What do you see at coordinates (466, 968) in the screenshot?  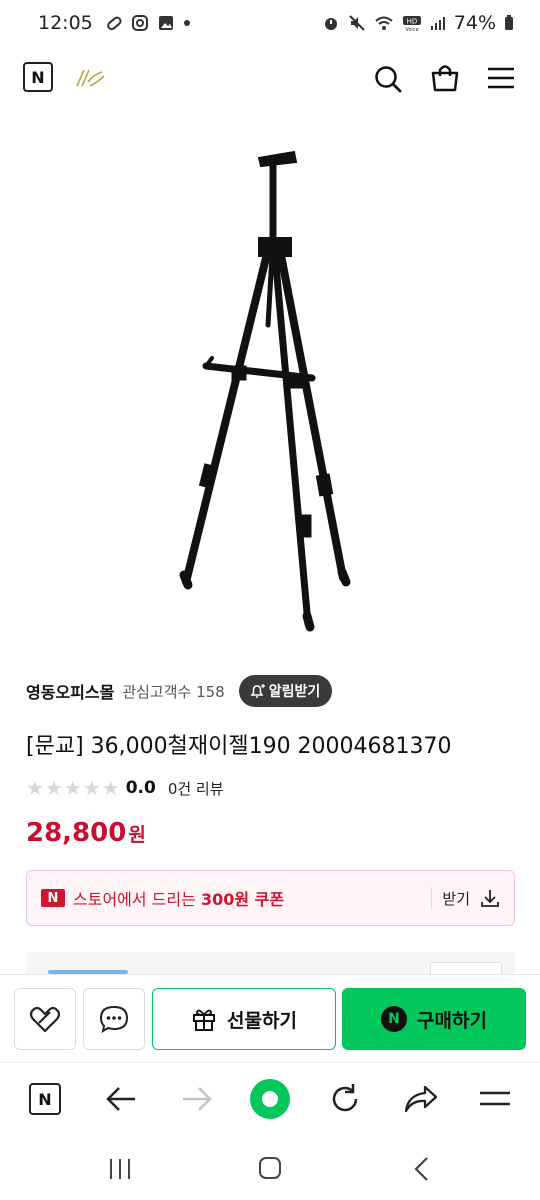 I see `partial-button` at bounding box center [466, 968].